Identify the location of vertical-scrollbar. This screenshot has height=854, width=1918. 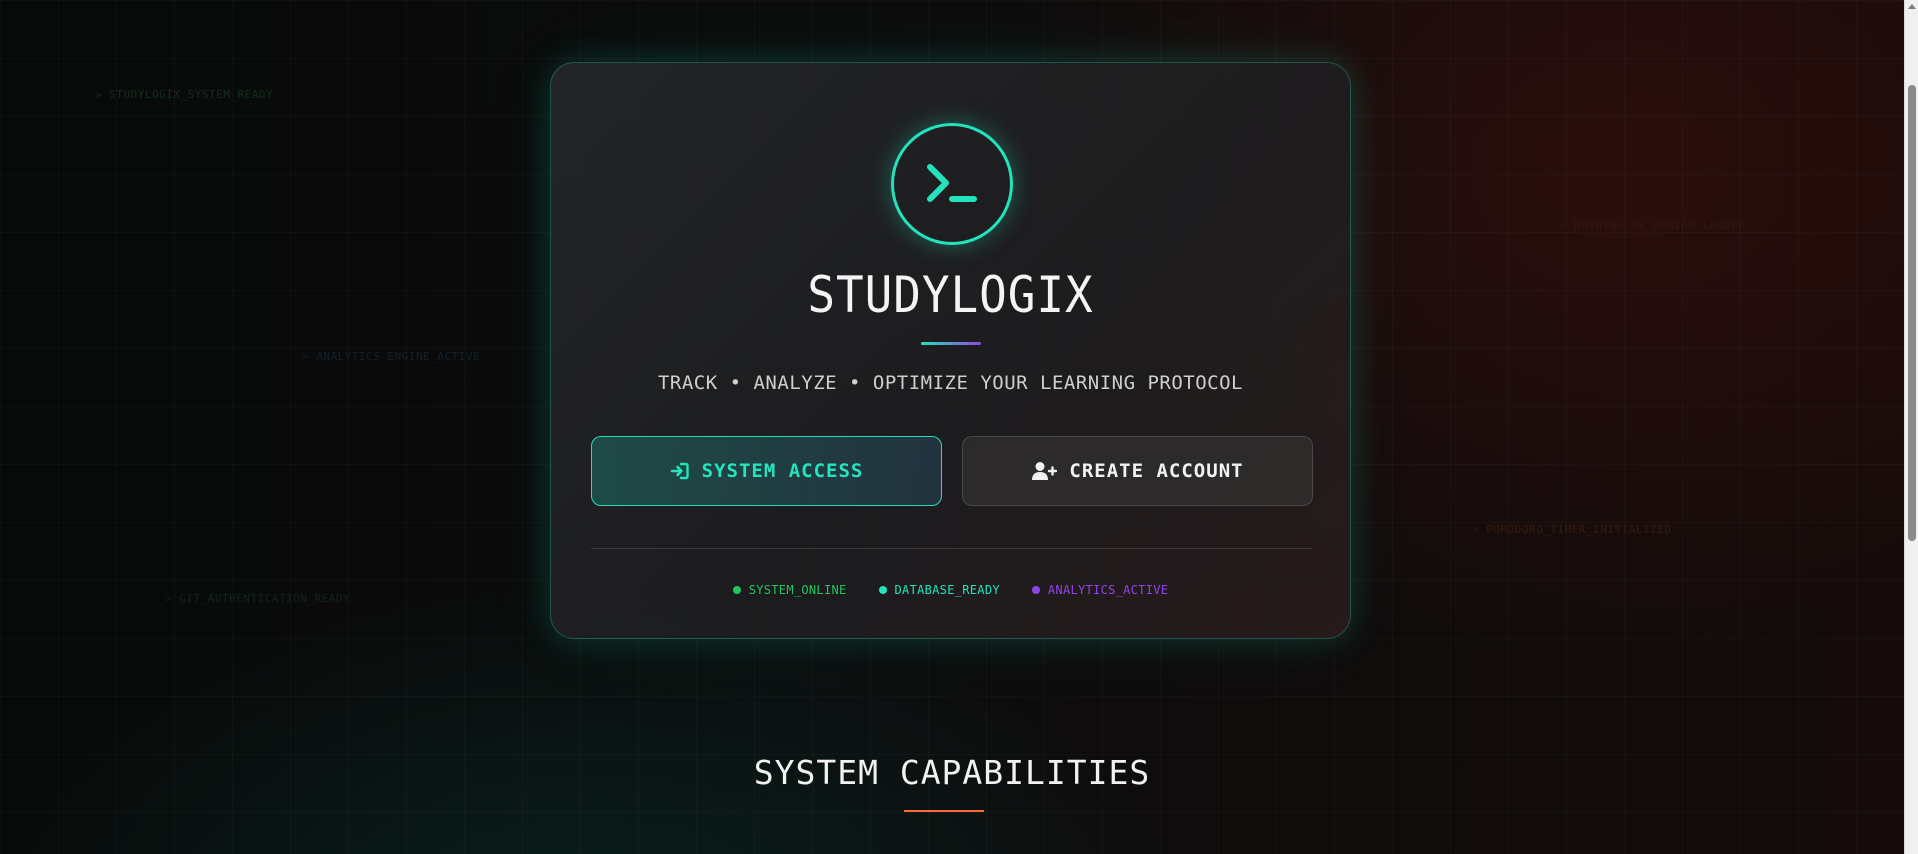
(1911, 427).